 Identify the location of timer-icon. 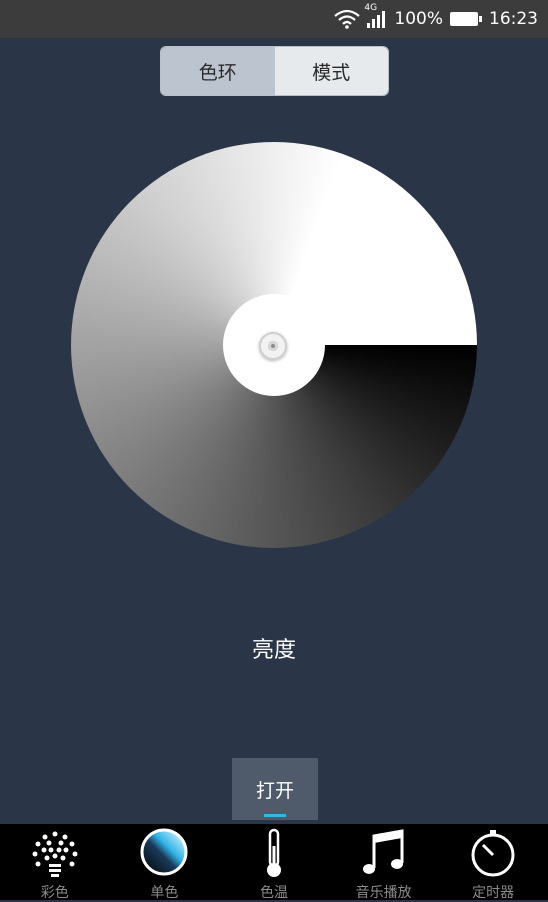
(493, 856).